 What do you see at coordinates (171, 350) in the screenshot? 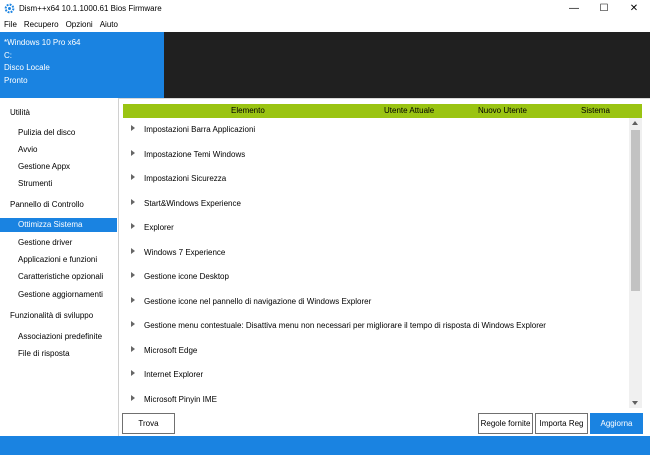
I see `list-item-label: Microsoft Edge` at bounding box center [171, 350].